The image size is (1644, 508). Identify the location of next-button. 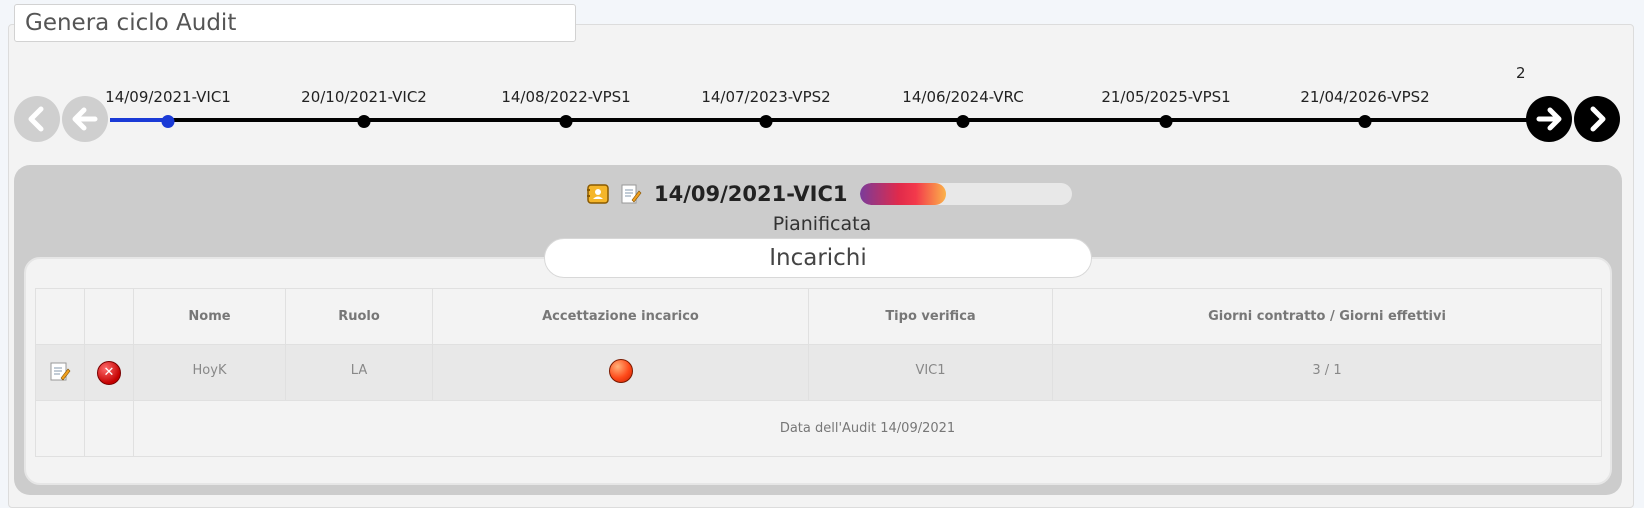
(1549, 119).